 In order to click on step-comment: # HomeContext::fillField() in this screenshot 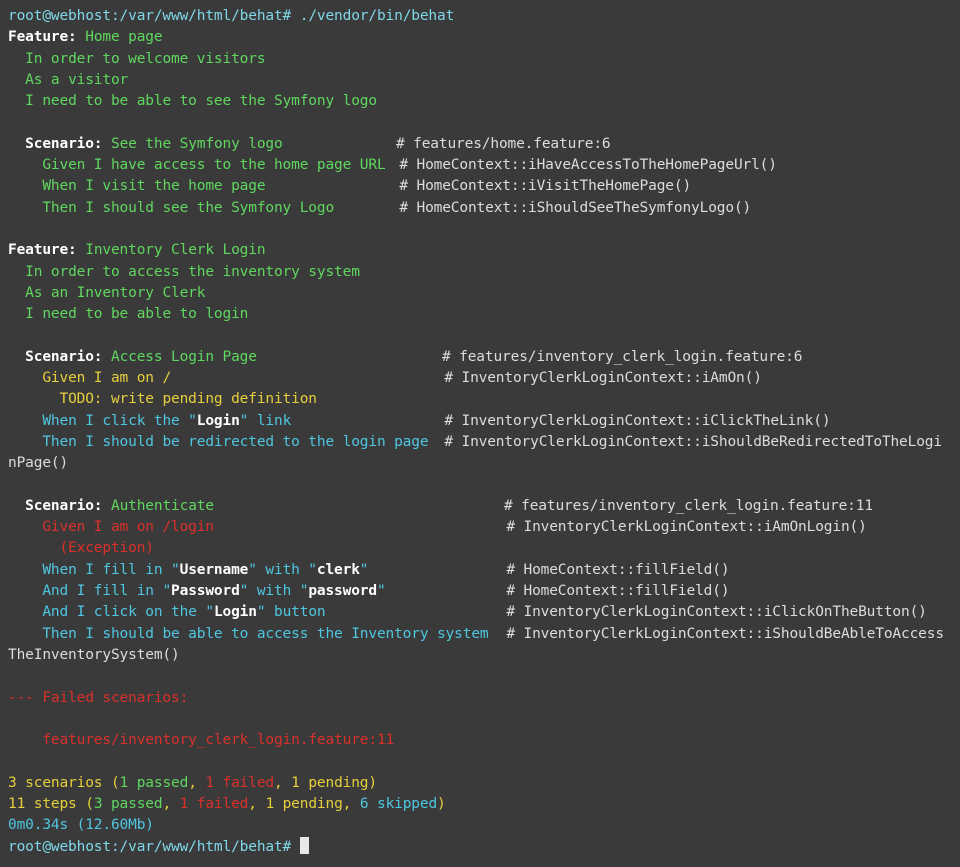, I will do `click(618, 591)`.